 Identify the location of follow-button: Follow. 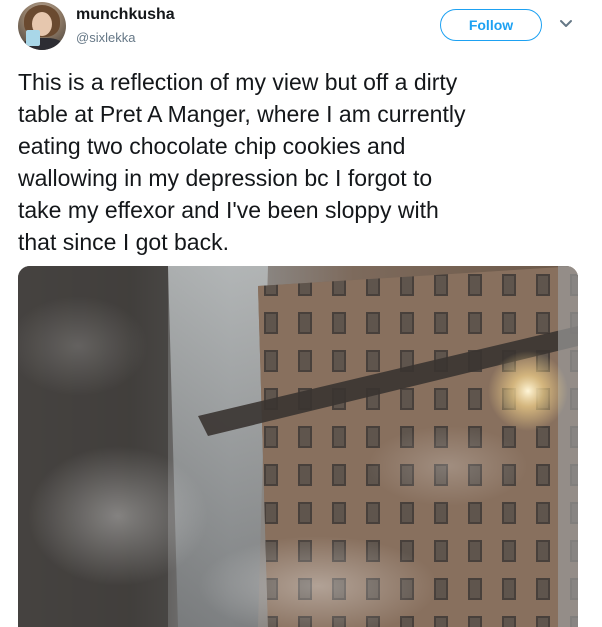
(491, 25).